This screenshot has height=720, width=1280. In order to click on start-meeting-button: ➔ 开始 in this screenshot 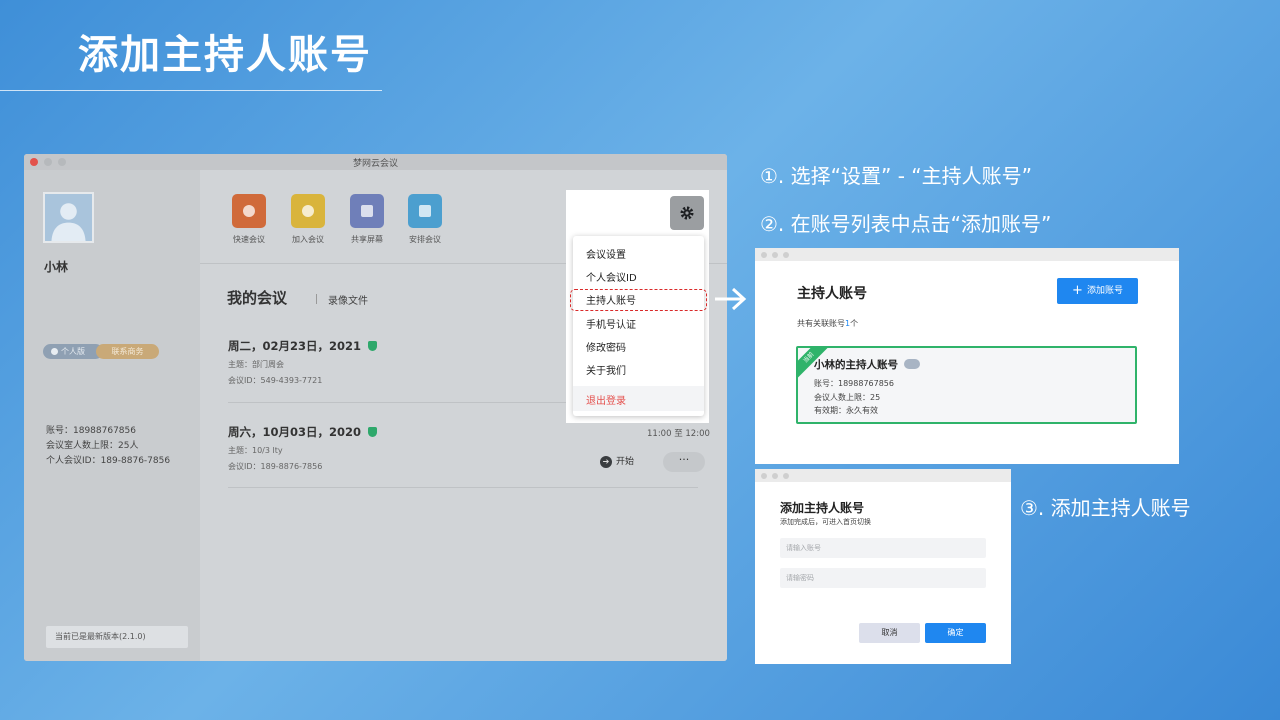, I will do `click(617, 462)`.